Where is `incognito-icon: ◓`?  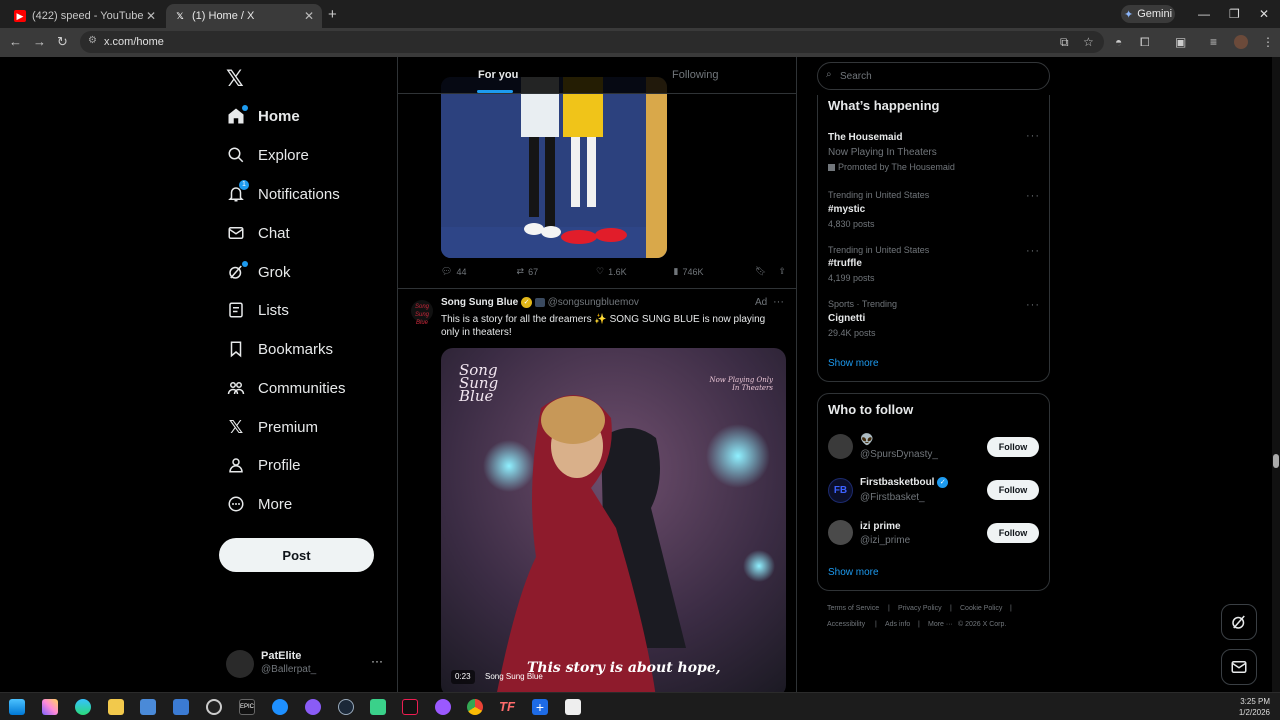 incognito-icon: ◓ is located at coordinates (1118, 42).